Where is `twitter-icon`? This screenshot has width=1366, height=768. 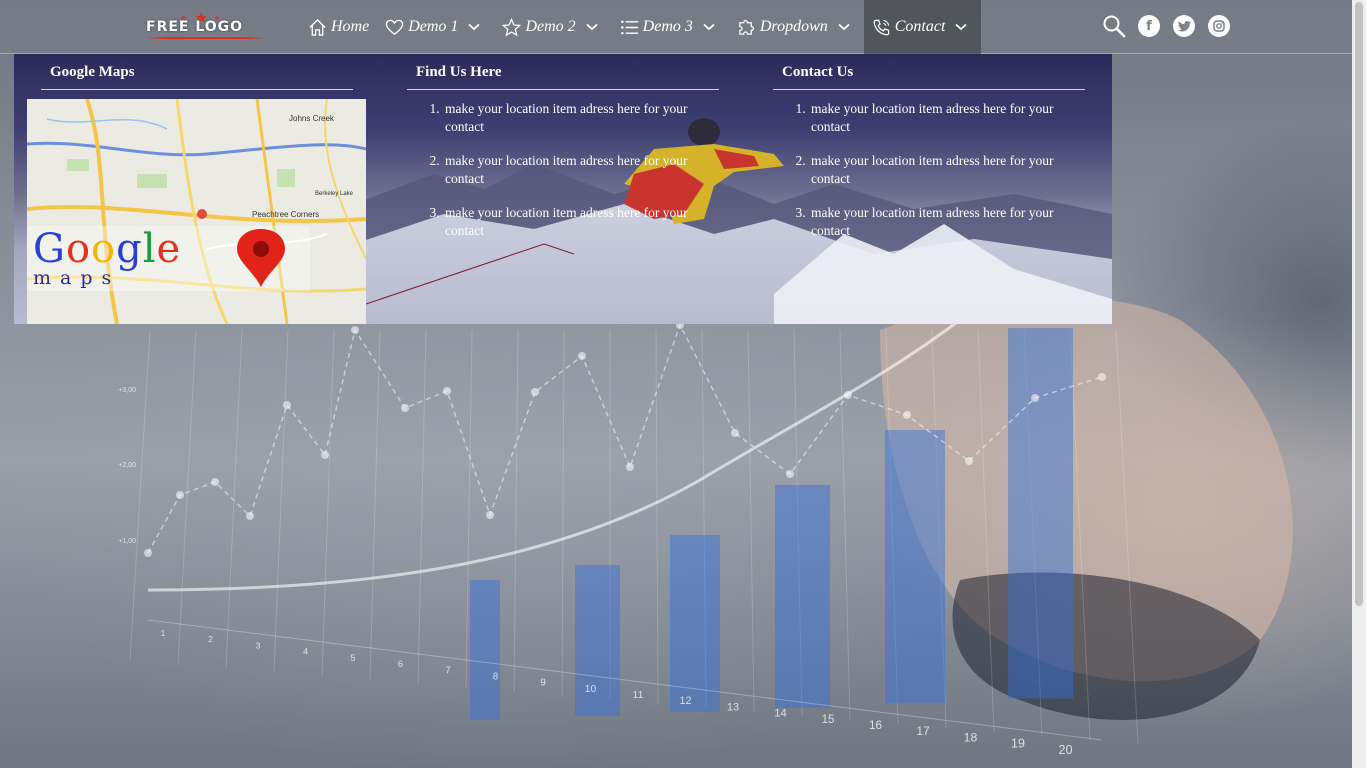
twitter-icon is located at coordinates (1184, 26).